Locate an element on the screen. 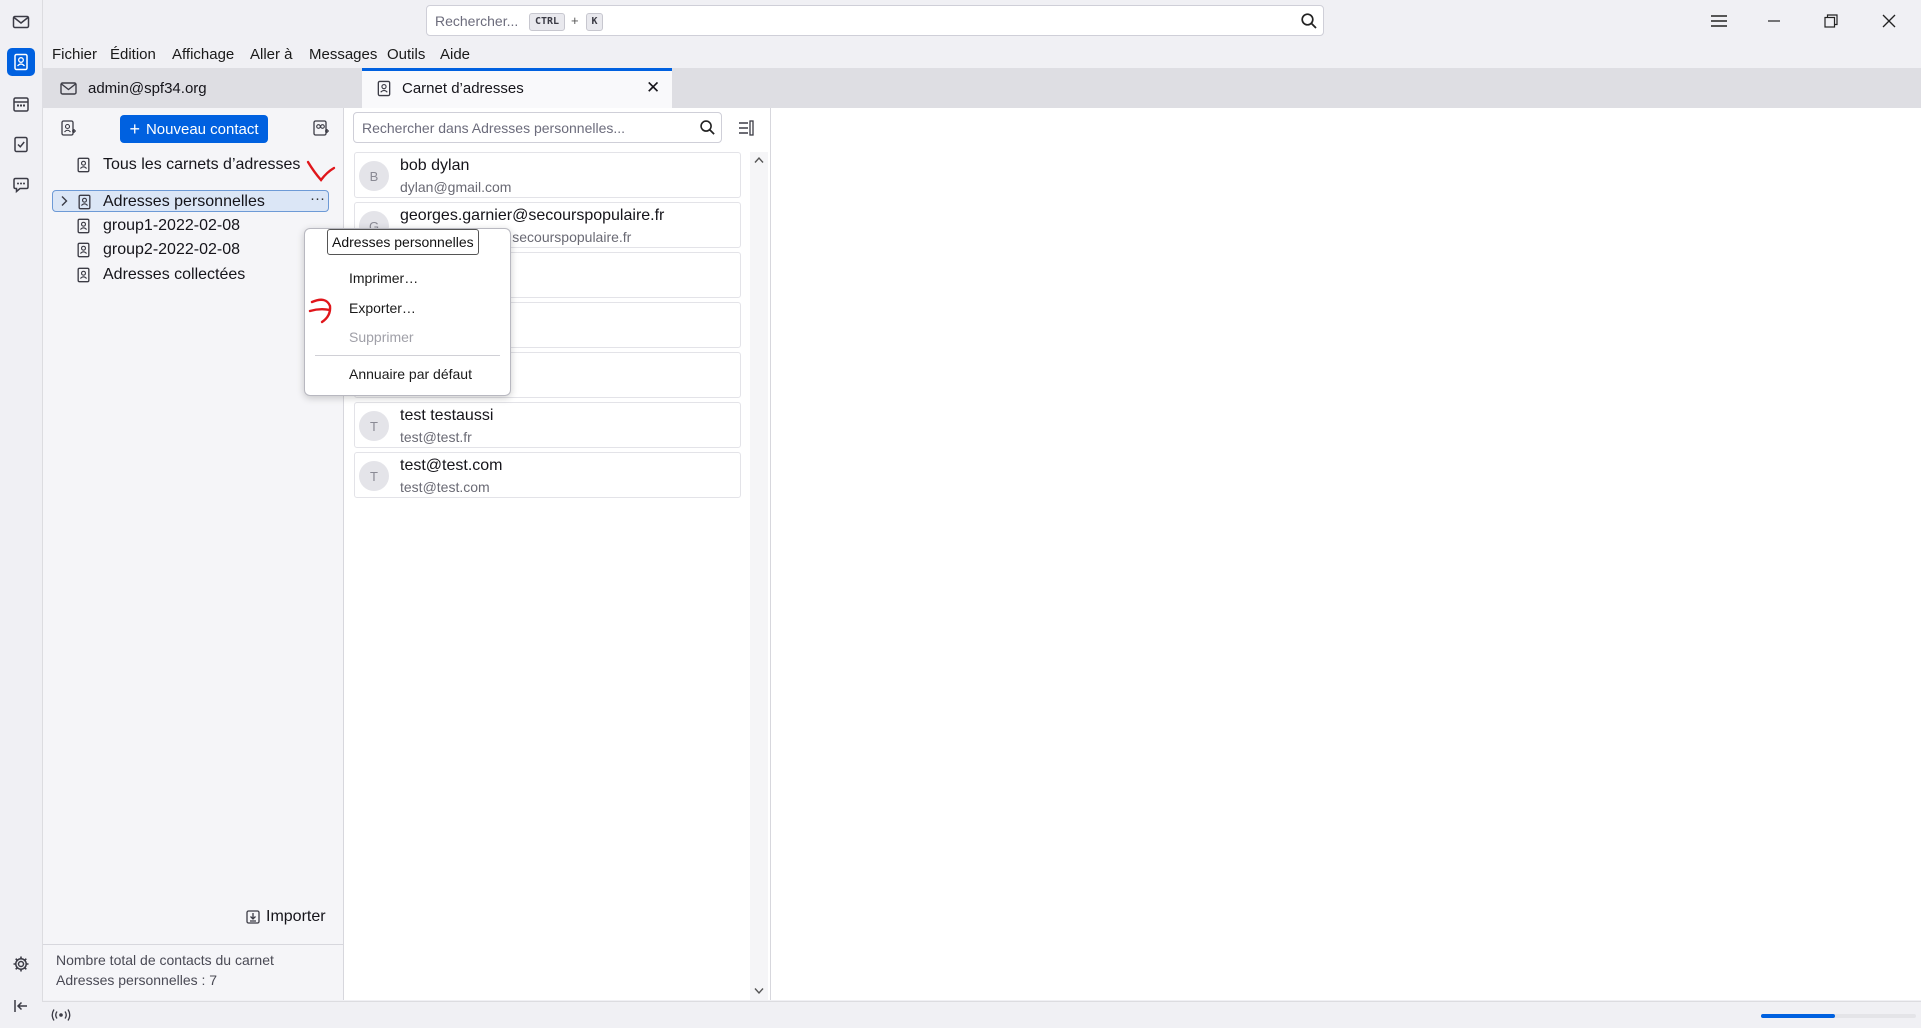 Image resolution: width=1921 pixels, height=1028 pixels. menu-affichage: Affichage is located at coordinates (203, 54).